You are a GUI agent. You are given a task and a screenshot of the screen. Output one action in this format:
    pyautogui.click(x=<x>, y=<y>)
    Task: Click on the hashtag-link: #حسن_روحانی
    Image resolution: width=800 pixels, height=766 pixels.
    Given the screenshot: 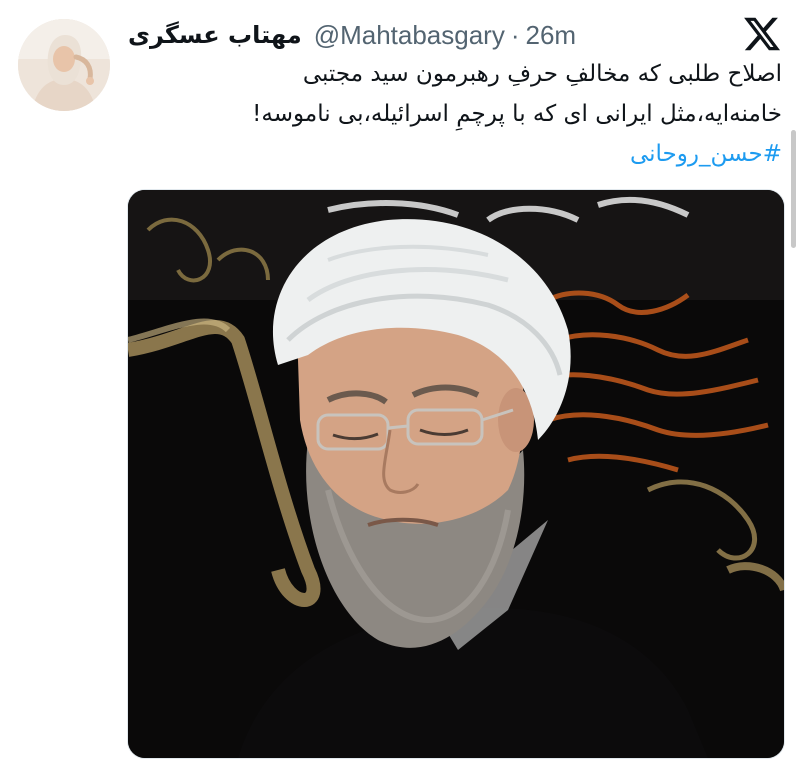 What is the action you would take?
    pyautogui.click(x=455, y=154)
    